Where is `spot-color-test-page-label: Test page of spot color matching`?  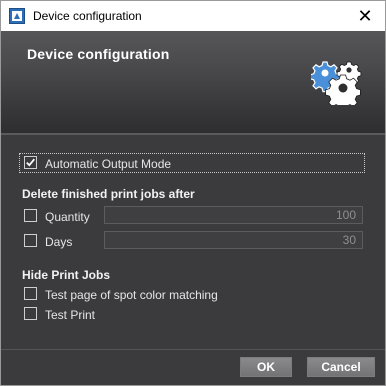 spot-color-test-page-label: Test page of spot color matching is located at coordinates (131, 295).